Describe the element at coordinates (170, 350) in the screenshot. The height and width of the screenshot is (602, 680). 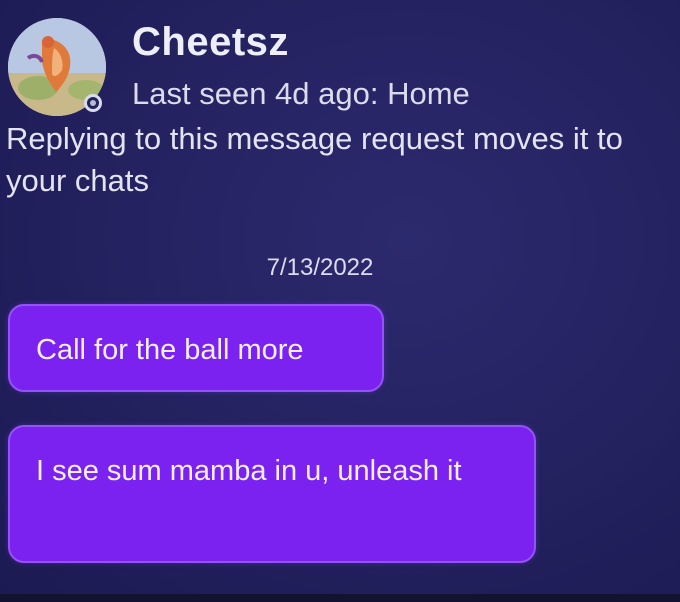
I see `message-text: Call for the ball more` at that location.